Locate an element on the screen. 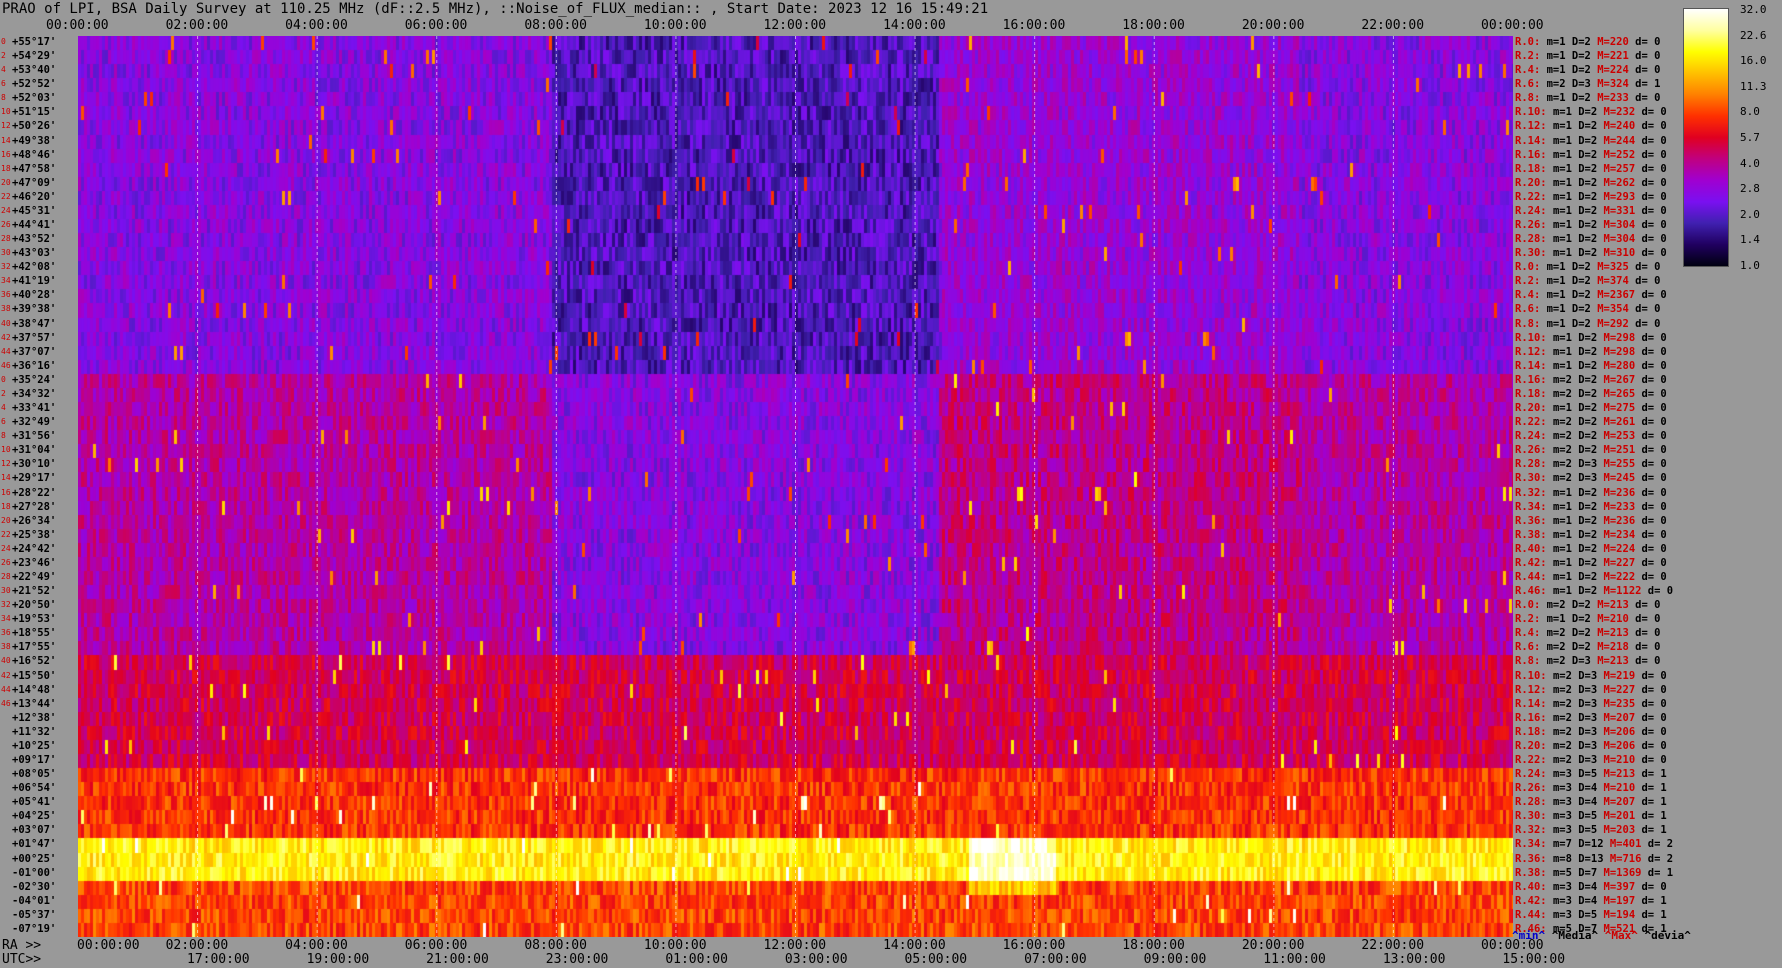 This screenshot has height=968, width=1782. row-index-label: 34 is located at coordinates (6, 281).